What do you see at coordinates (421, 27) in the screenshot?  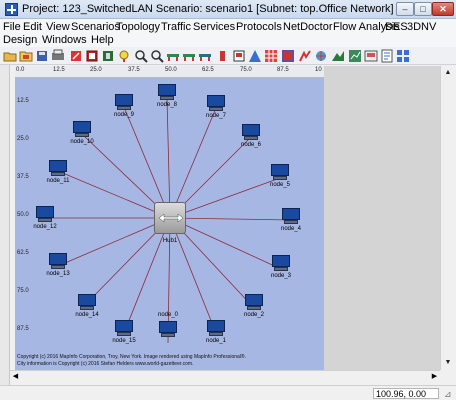 I see `menu-3dnv: 3DNV` at bounding box center [421, 27].